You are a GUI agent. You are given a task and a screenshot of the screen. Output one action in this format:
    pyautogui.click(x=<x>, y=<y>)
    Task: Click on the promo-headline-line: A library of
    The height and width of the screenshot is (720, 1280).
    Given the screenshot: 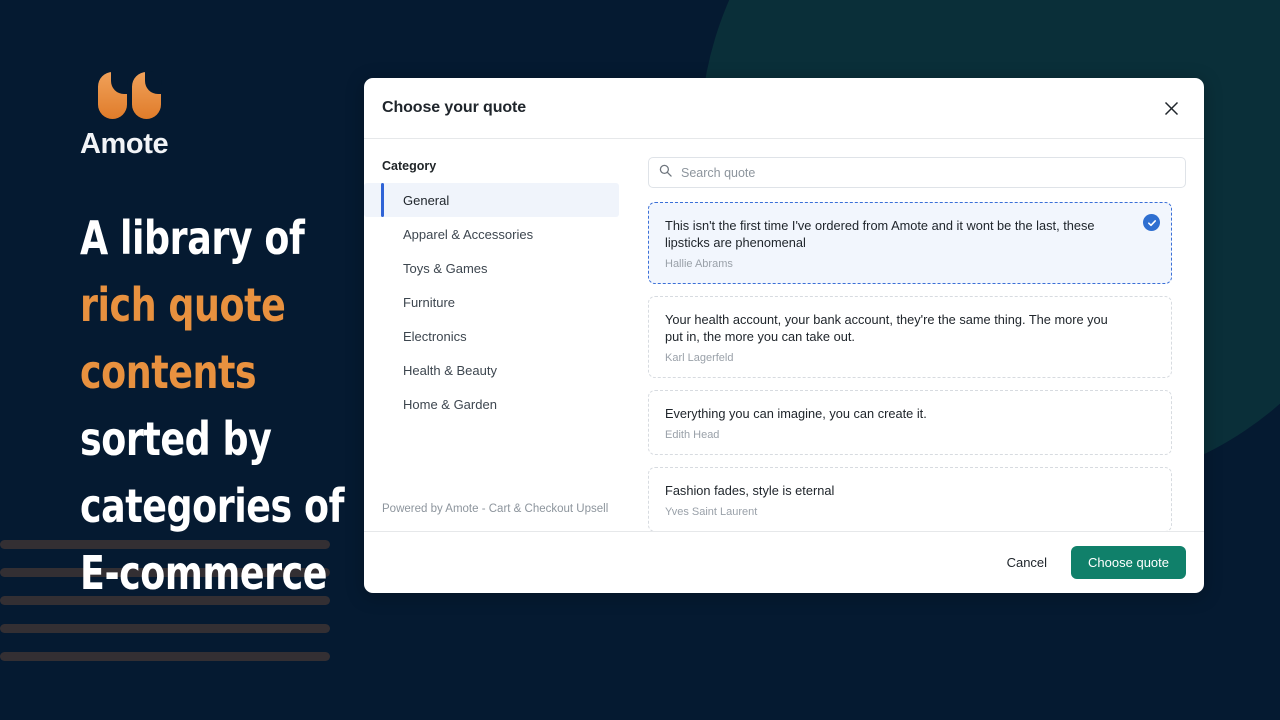 What is the action you would take?
    pyautogui.click(x=192, y=238)
    